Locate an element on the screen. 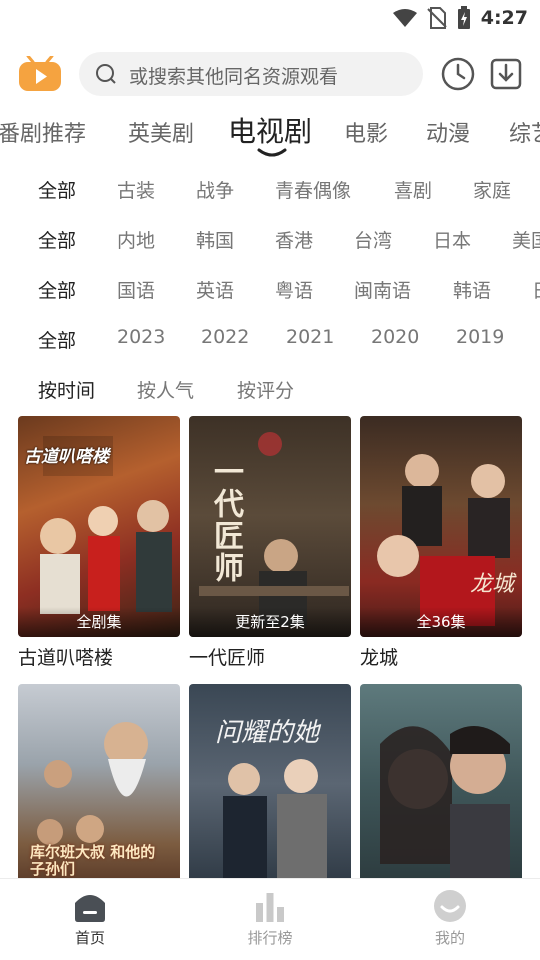 The width and height of the screenshot is (540, 960). poster-image: 龙城 全36集 is located at coordinates (441, 526).